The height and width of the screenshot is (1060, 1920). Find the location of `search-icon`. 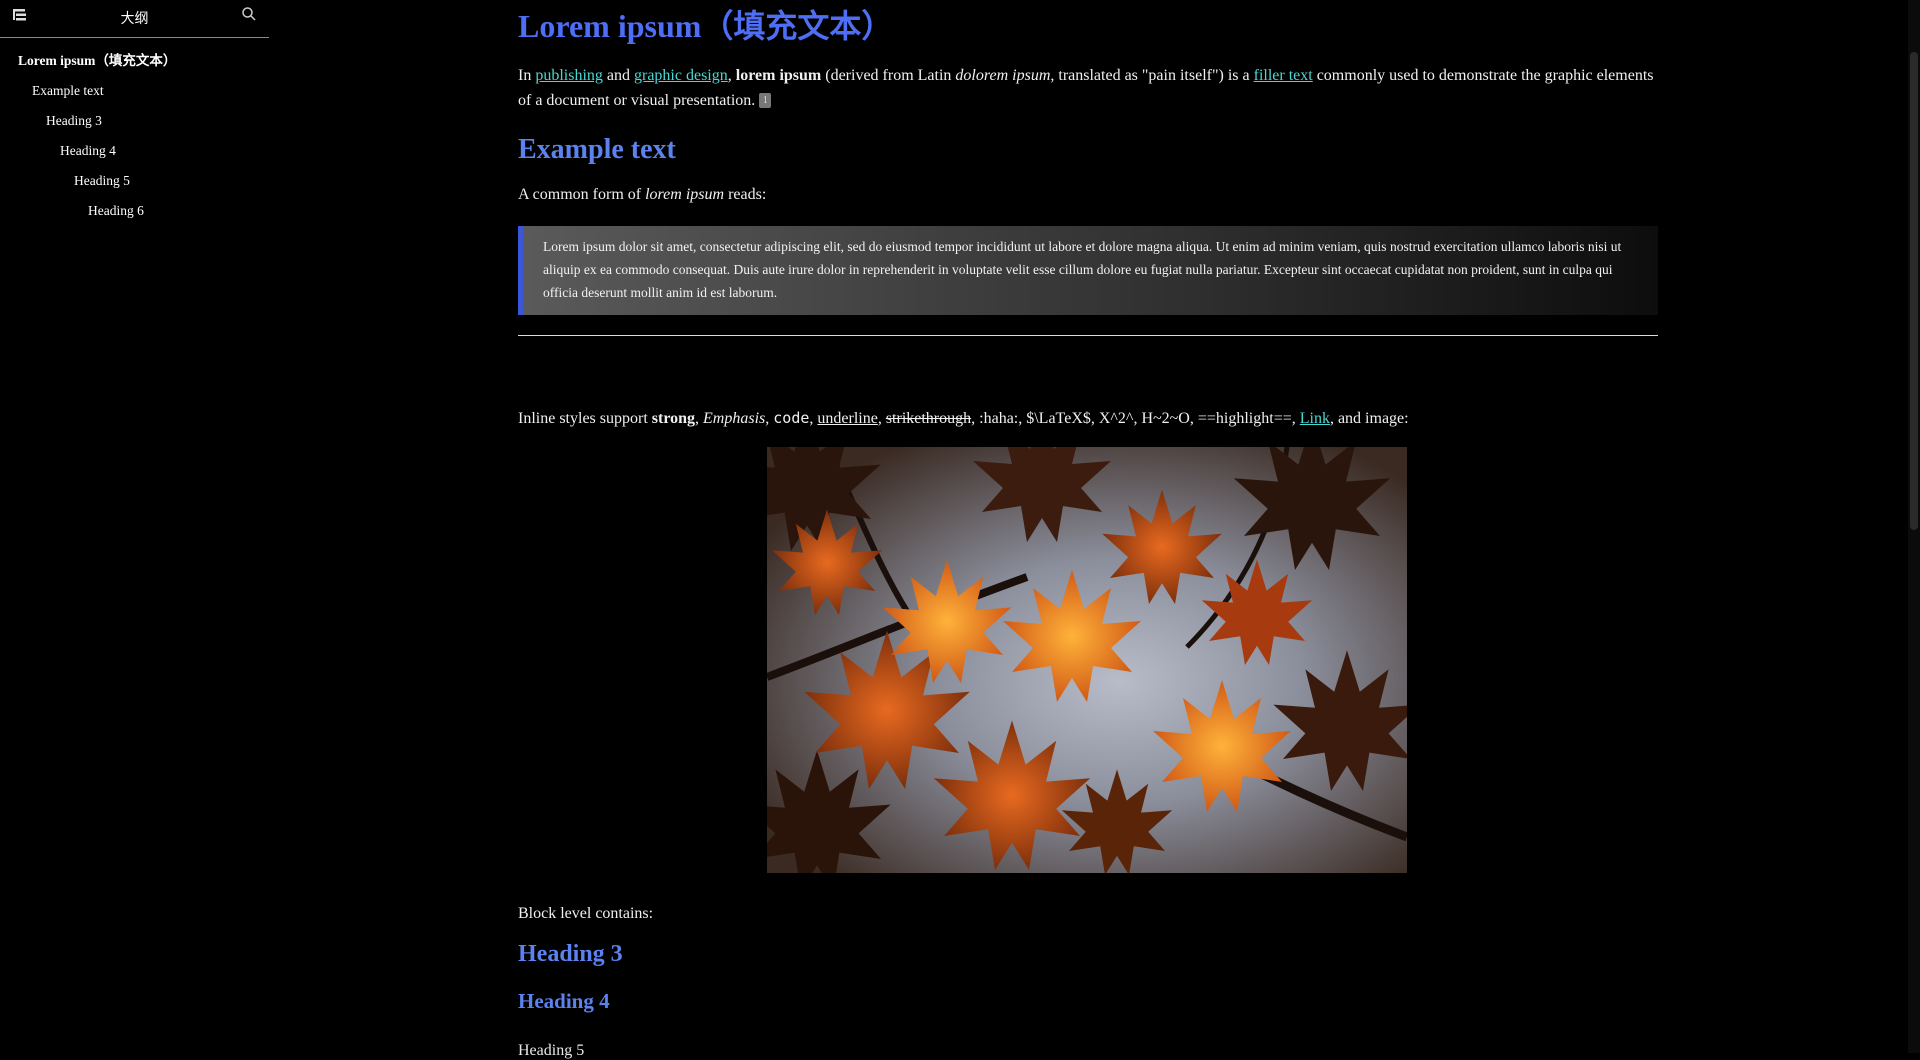

search-icon is located at coordinates (249, 14).